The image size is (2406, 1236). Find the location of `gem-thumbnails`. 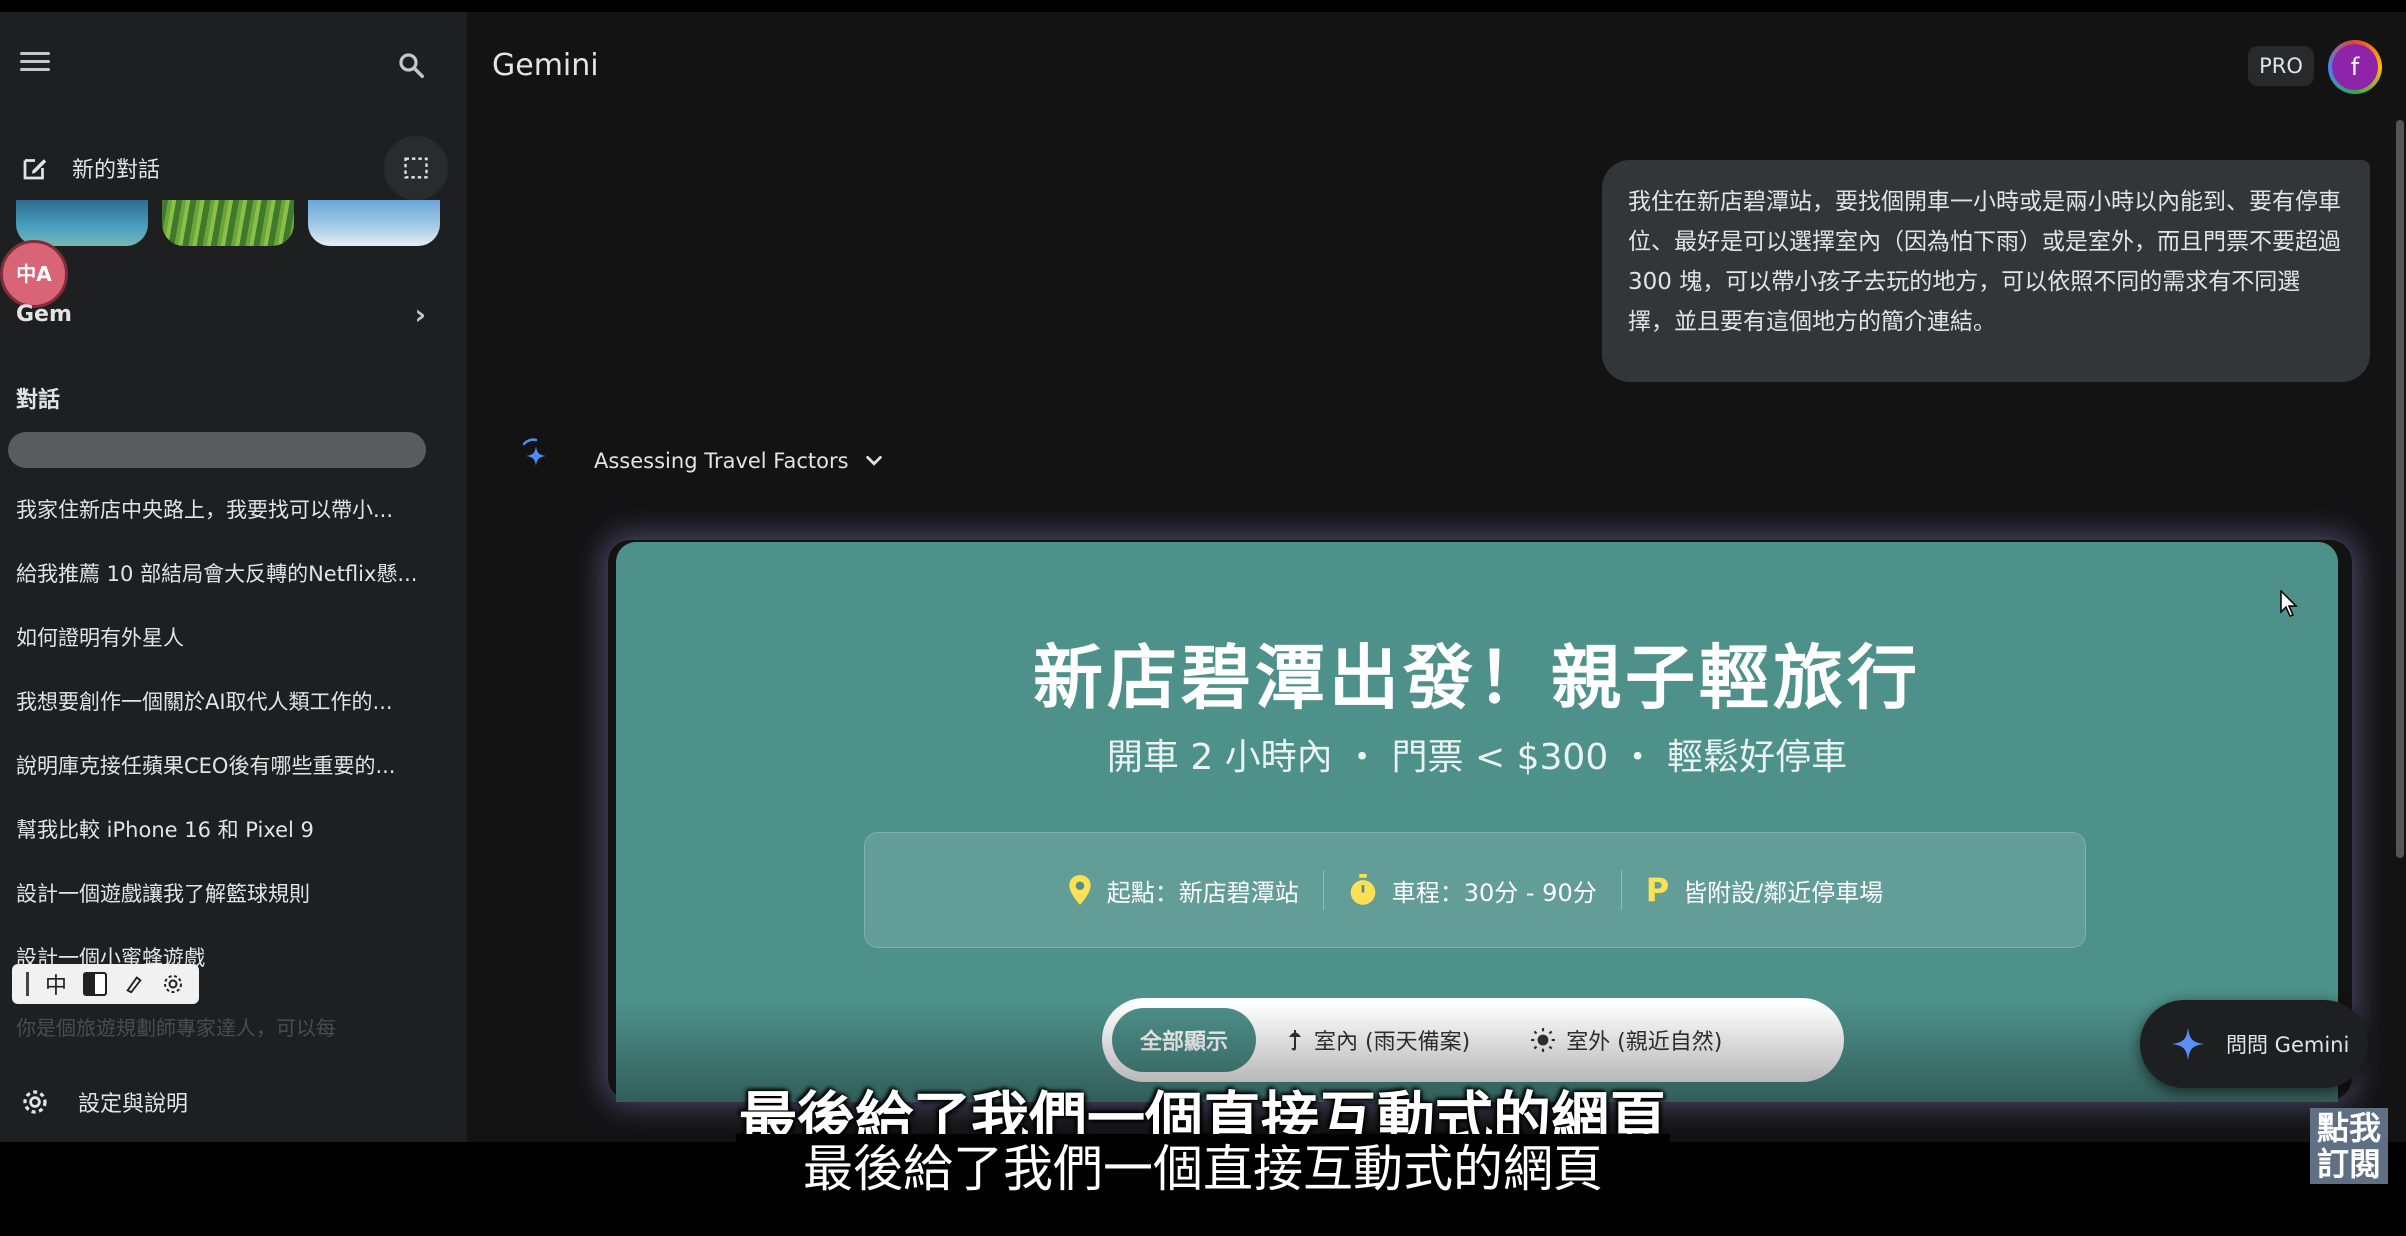

gem-thumbnails is located at coordinates (228, 223).